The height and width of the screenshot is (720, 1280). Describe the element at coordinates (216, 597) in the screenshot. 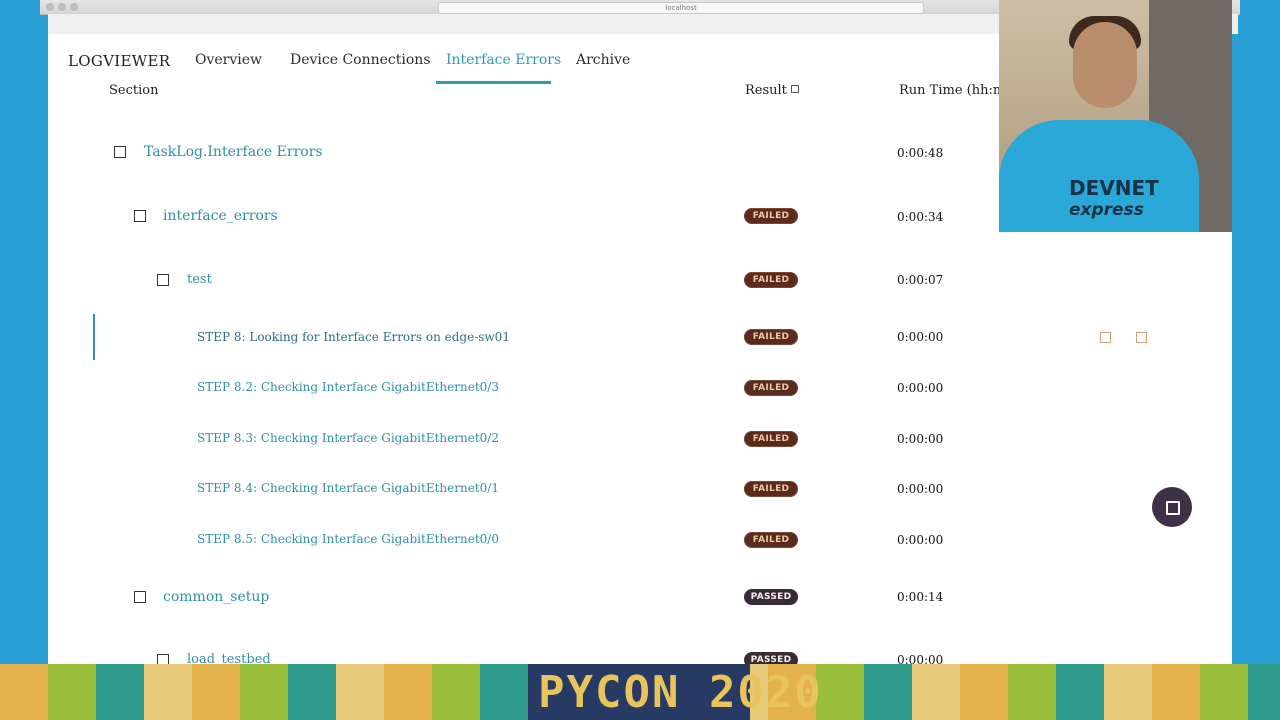

I see `section-label: common_setup` at that location.